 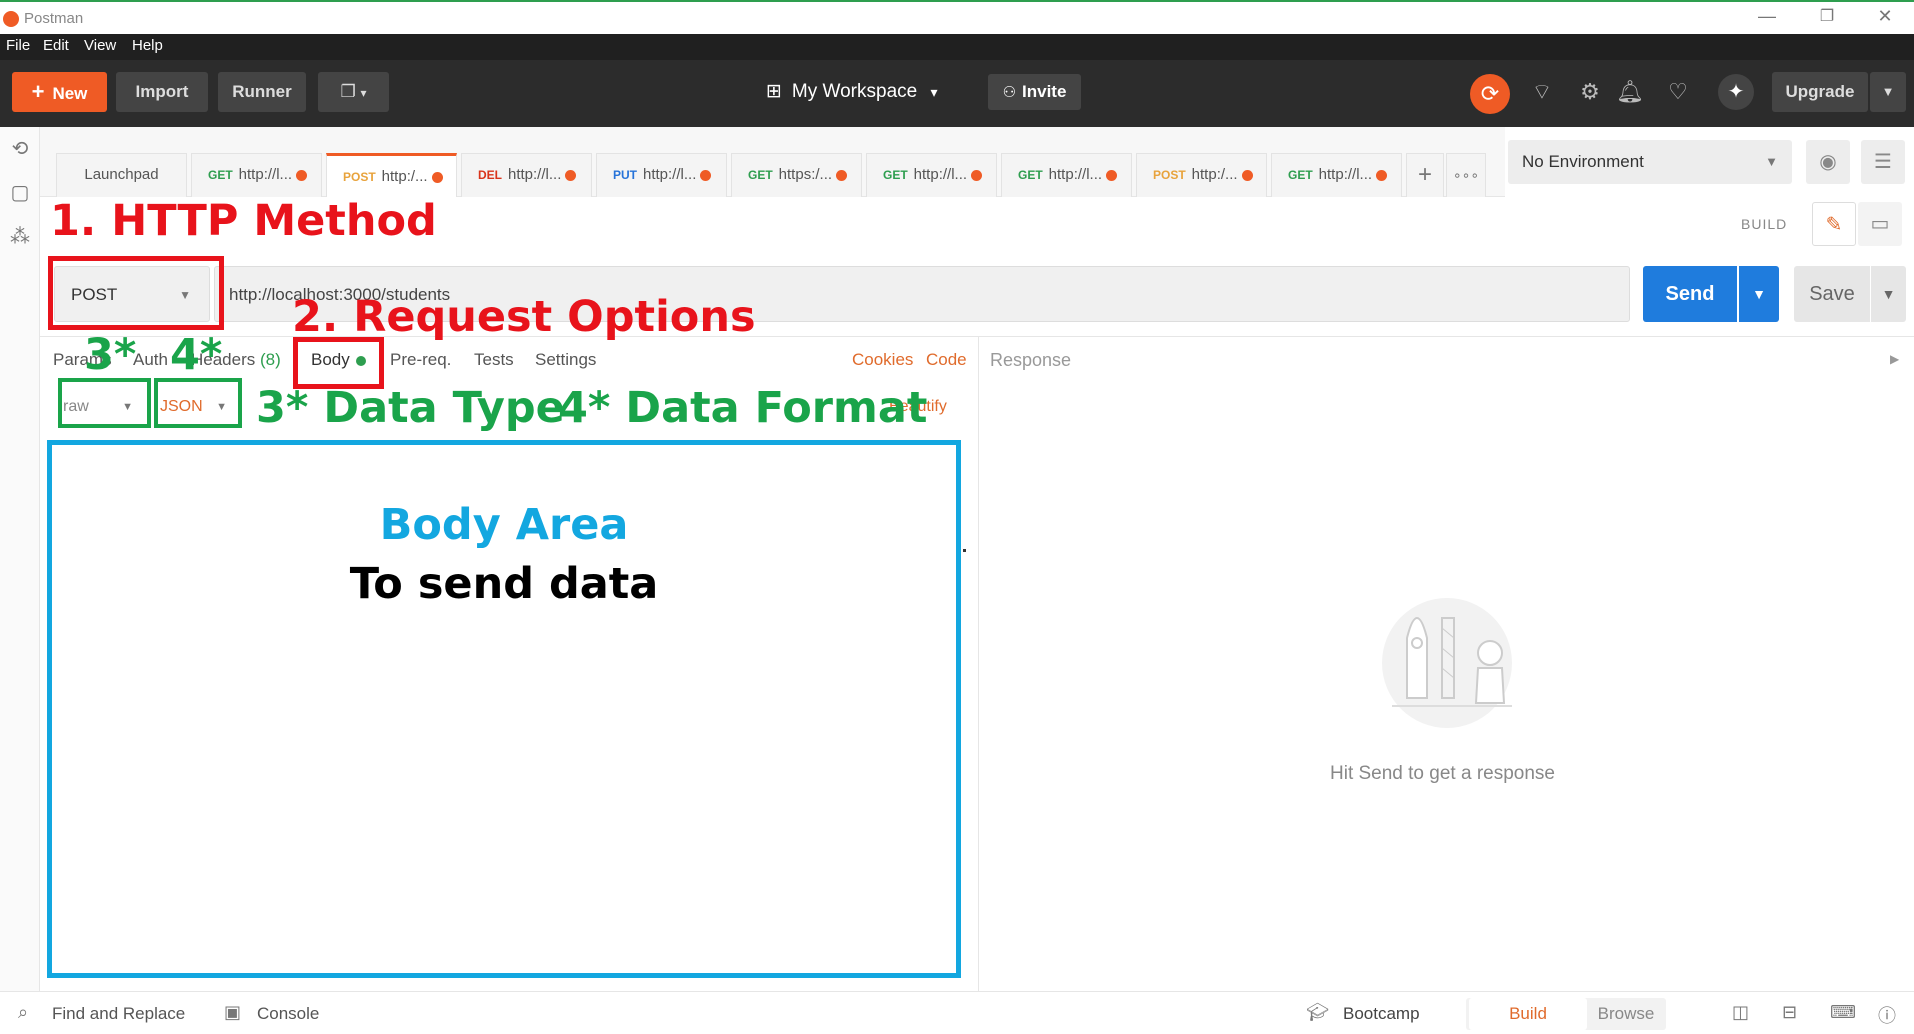 I want to click on left-sidebar: ⟲ ▢ ⁂, so click(x=20, y=559).